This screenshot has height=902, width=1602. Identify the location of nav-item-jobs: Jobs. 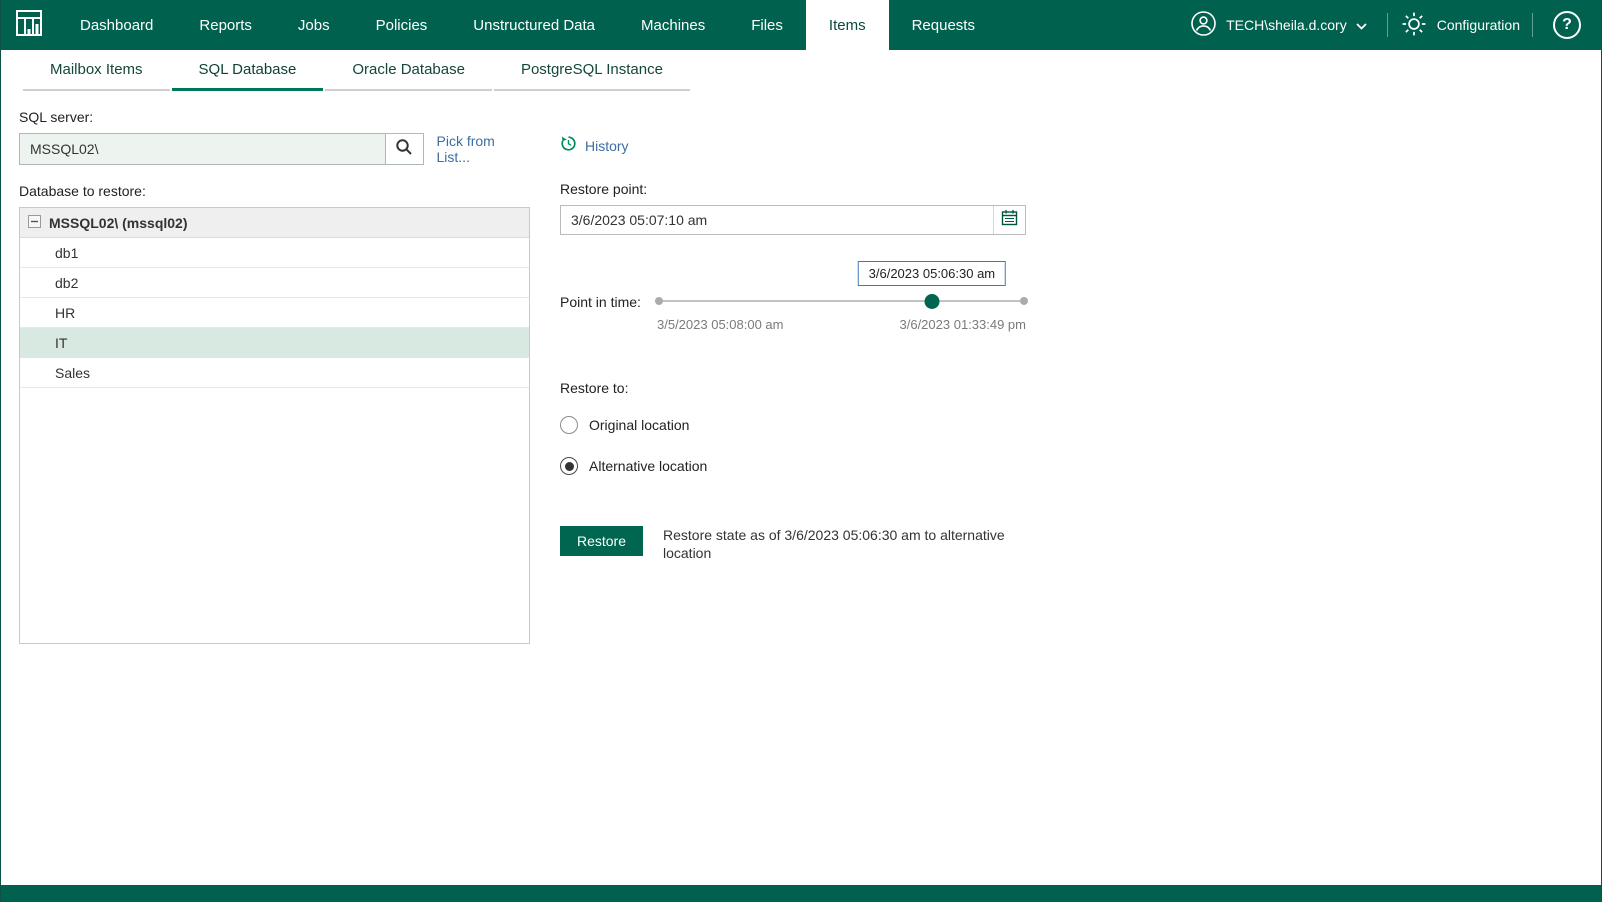
(314, 25).